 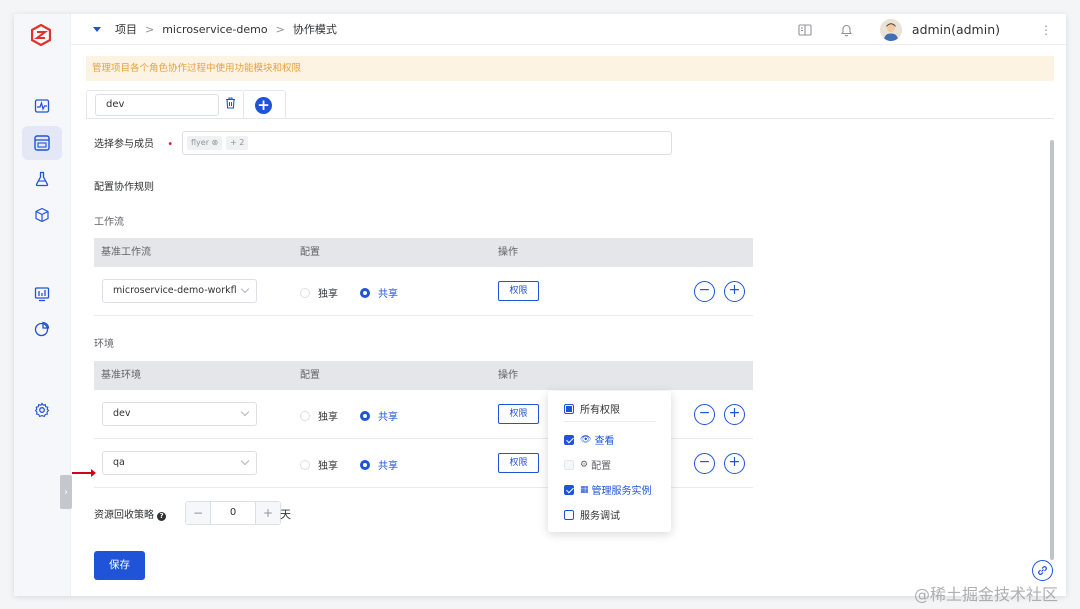 What do you see at coordinates (263, 105) in the screenshot?
I see `add-tab-button: +` at bounding box center [263, 105].